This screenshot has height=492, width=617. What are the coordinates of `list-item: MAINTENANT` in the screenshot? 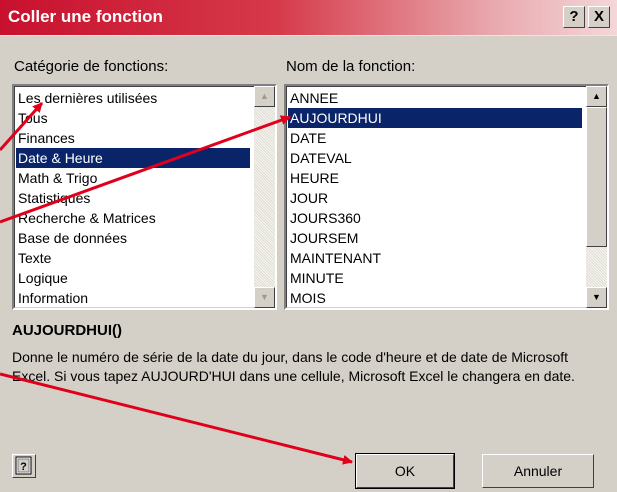 It's located at (435, 258).